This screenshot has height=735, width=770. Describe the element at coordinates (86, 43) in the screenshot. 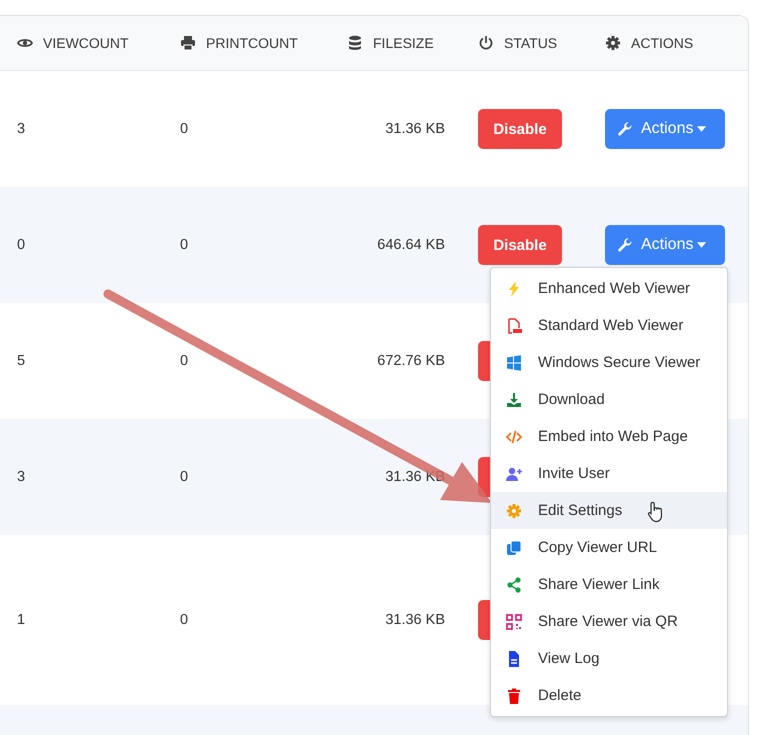

I see `column-header: VIEWCOUNT` at that location.